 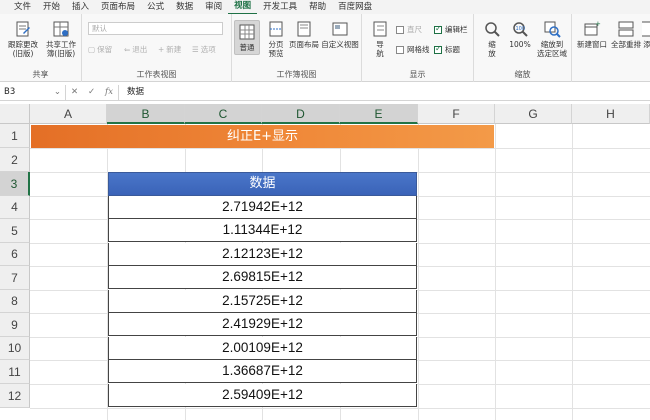 What do you see at coordinates (61, 39) in the screenshot?
I see `share-workbook-button: 共享工作 簿(旧版)` at bounding box center [61, 39].